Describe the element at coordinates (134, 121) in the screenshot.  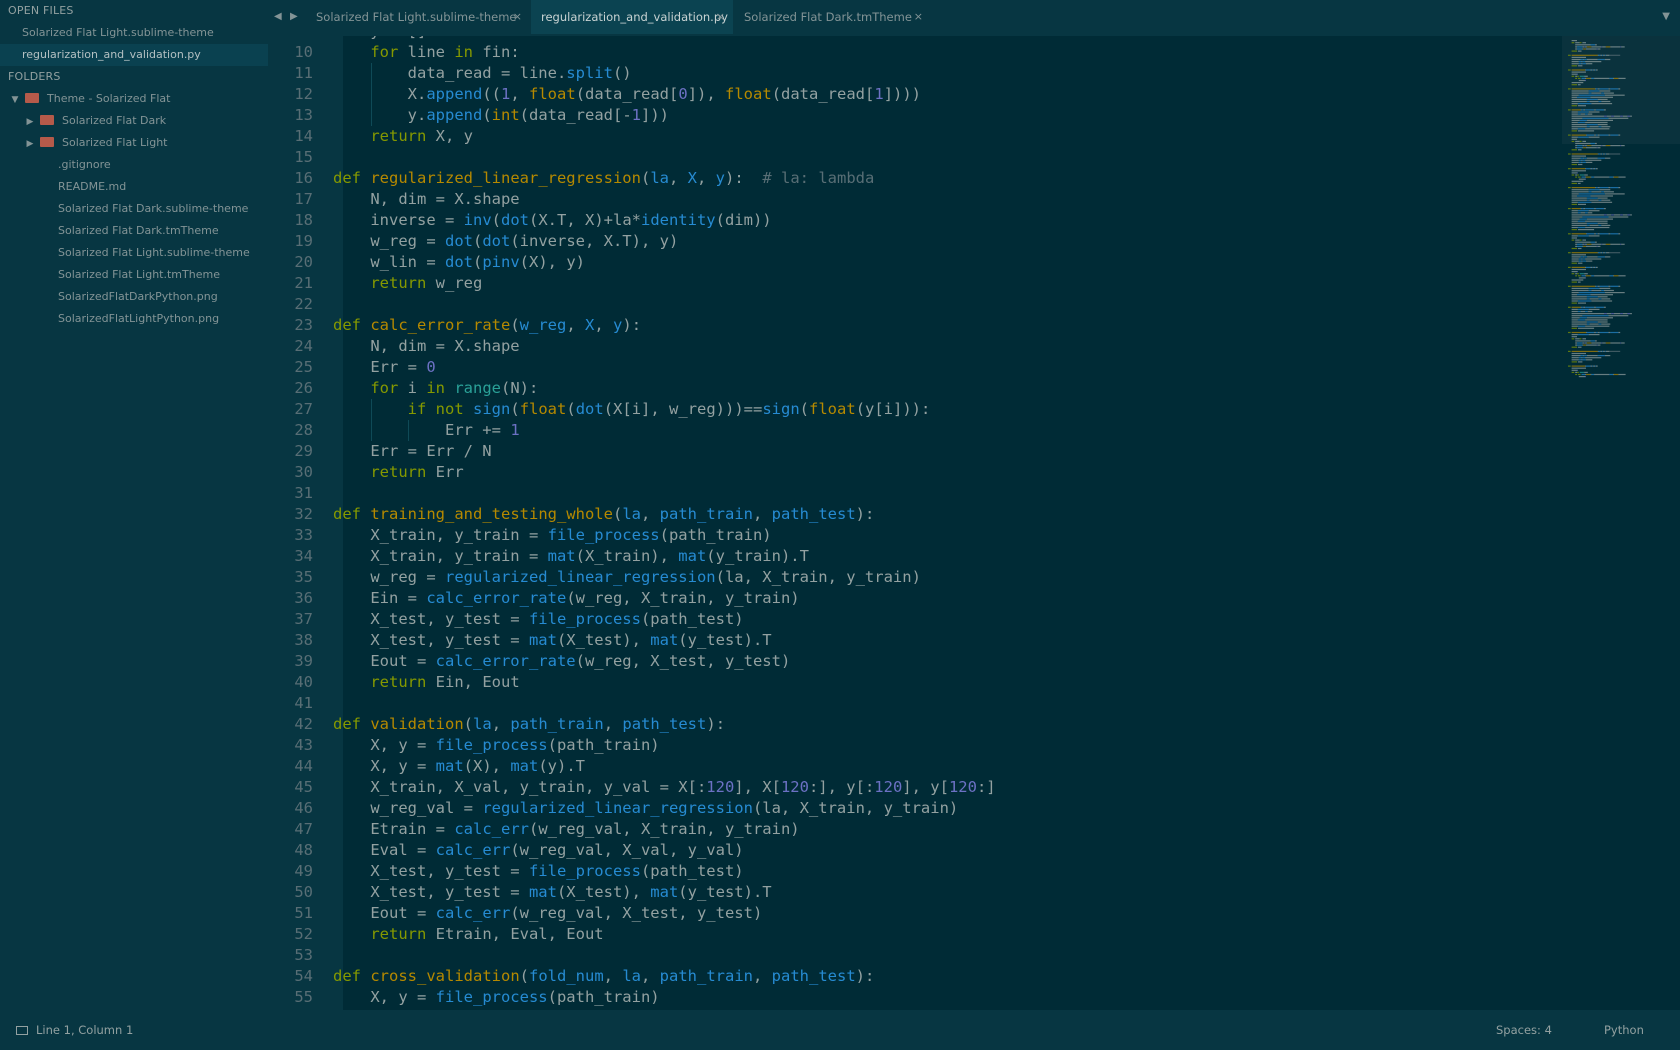
I see `folder-item: ▶ Solarized Flat Dark` at that location.